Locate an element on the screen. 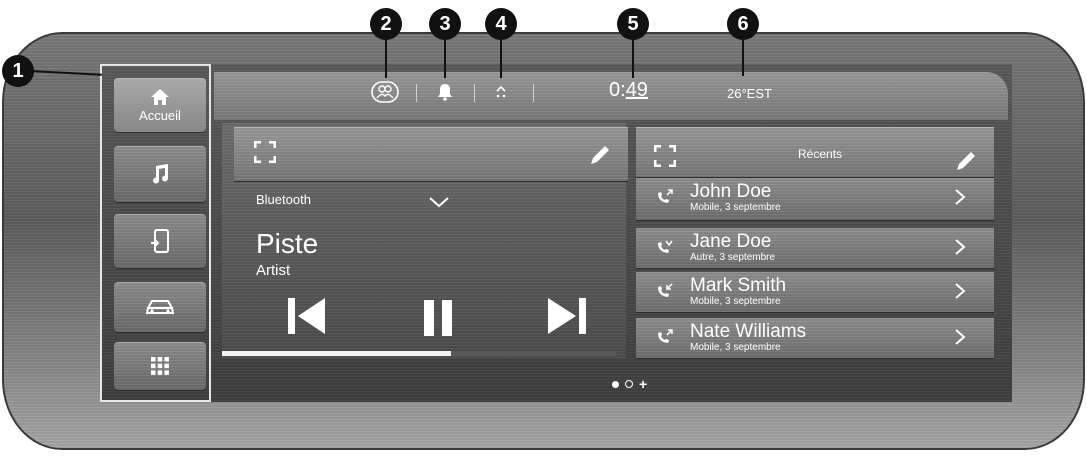  page-dot is located at coordinates (629, 384).